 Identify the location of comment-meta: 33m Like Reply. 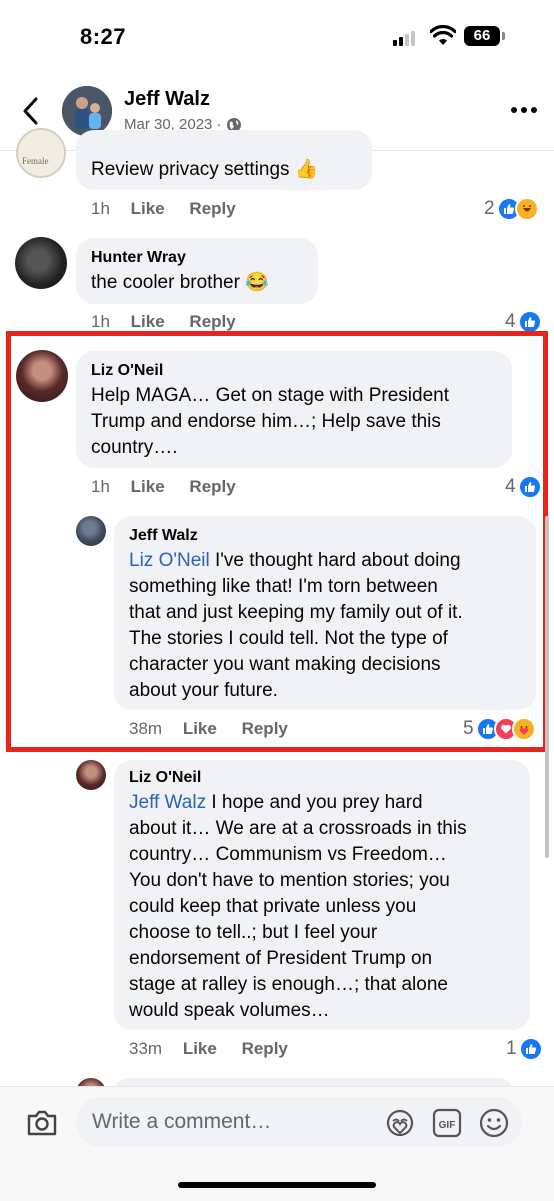
(208, 1049).